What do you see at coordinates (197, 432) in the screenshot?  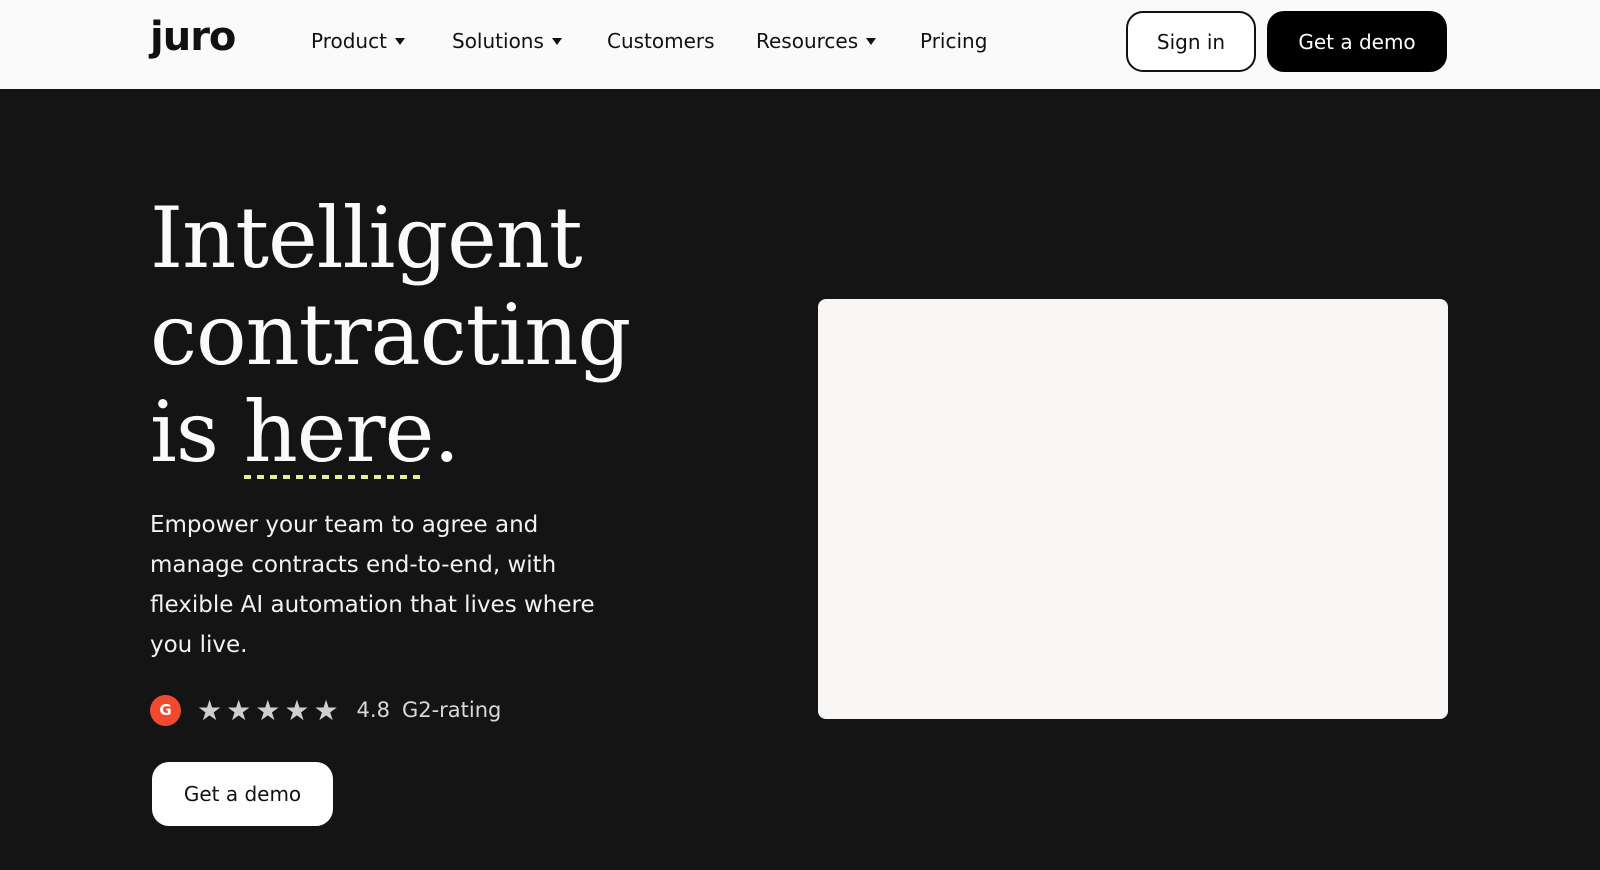 I see `hero-title-prefix: is` at bounding box center [197, 432].